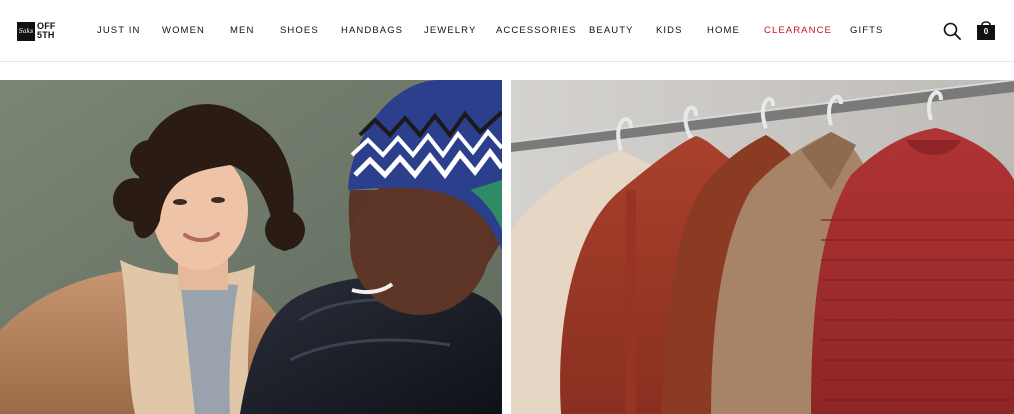 The image size is (1014, 414). I want to click on nav-item-men: MEN, so click(242, 30).